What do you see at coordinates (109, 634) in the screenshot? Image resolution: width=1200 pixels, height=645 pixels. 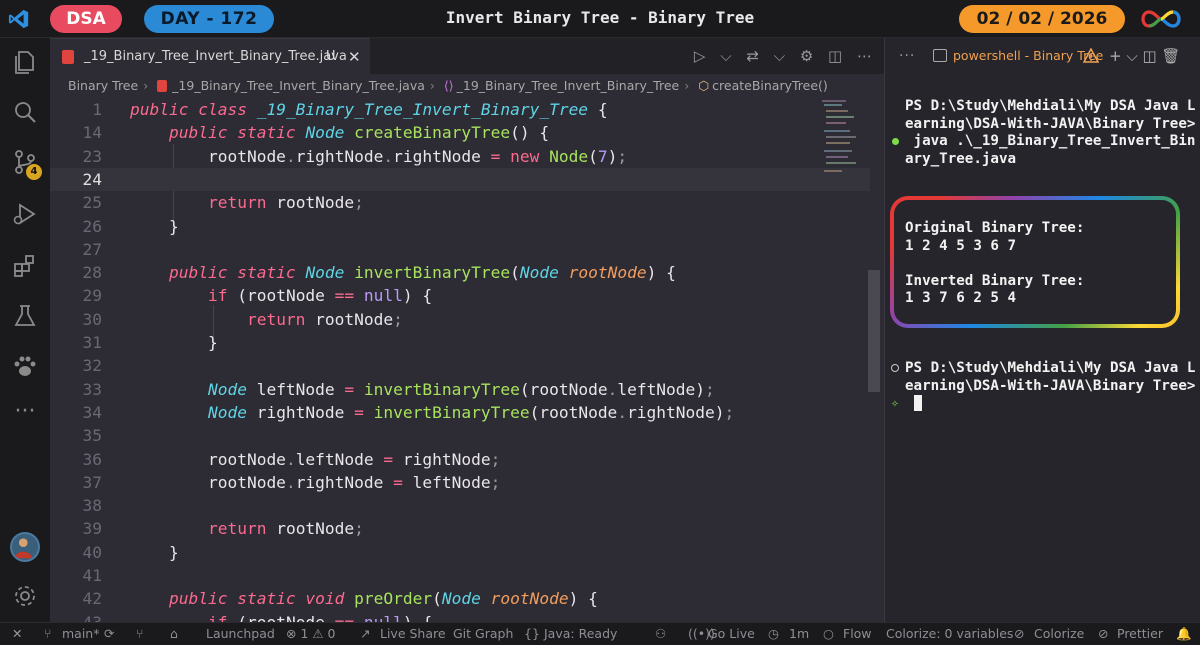 I see `sync-icon: ⟳` at bounding box center [109, 634].